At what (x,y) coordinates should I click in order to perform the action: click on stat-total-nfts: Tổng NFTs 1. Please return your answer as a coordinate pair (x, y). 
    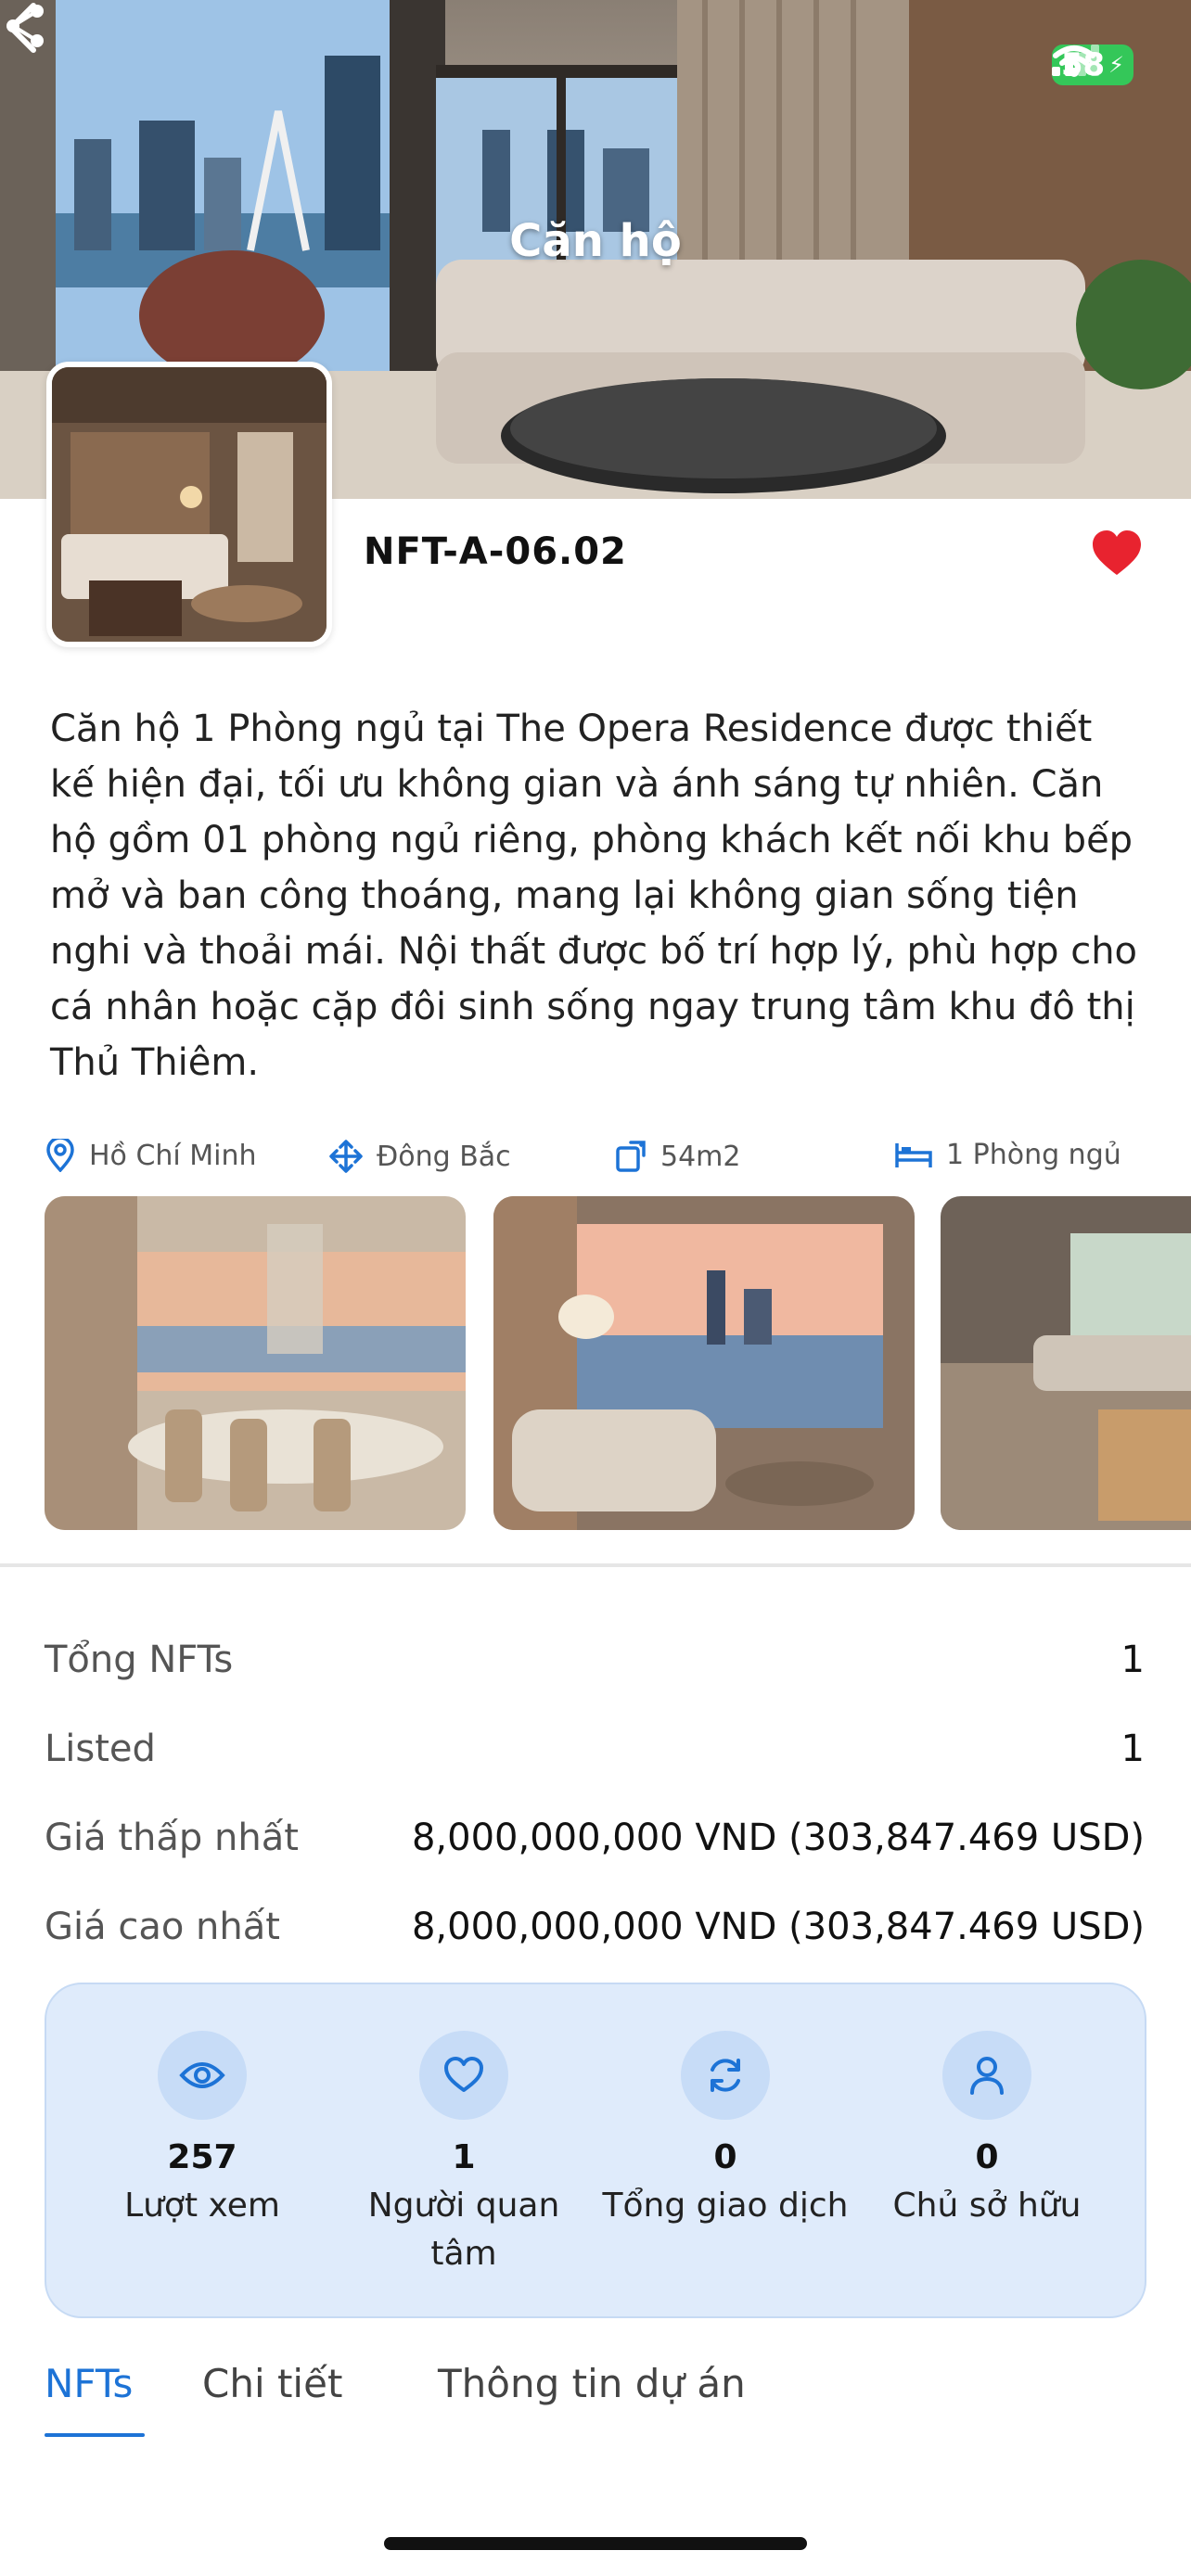
    Looking at the image, I should click on (595, 1660).